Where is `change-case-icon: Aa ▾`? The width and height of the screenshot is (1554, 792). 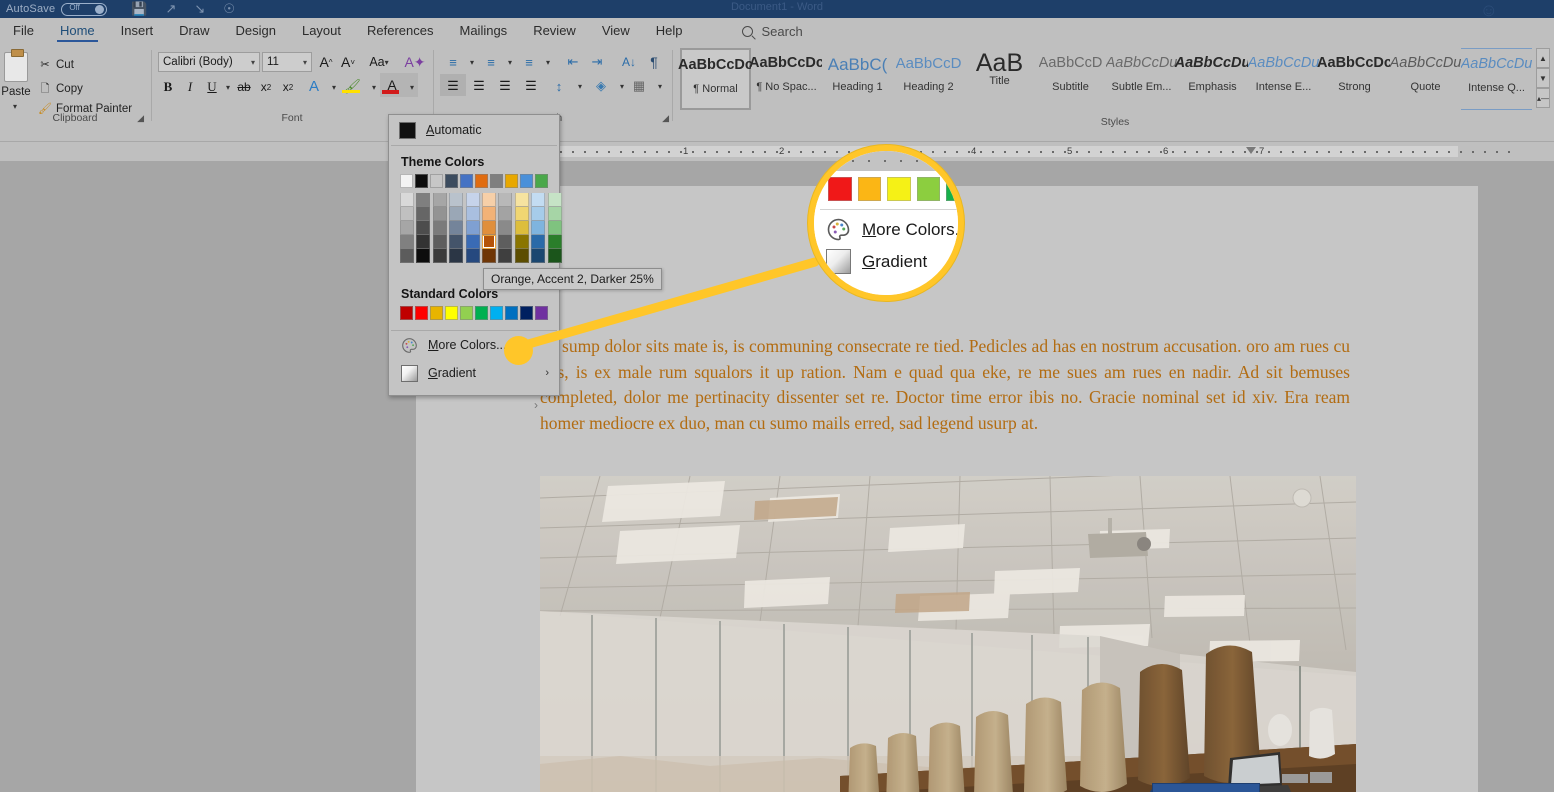
change-case-icon: Aa ▾ is located at coordinates (379, 62).